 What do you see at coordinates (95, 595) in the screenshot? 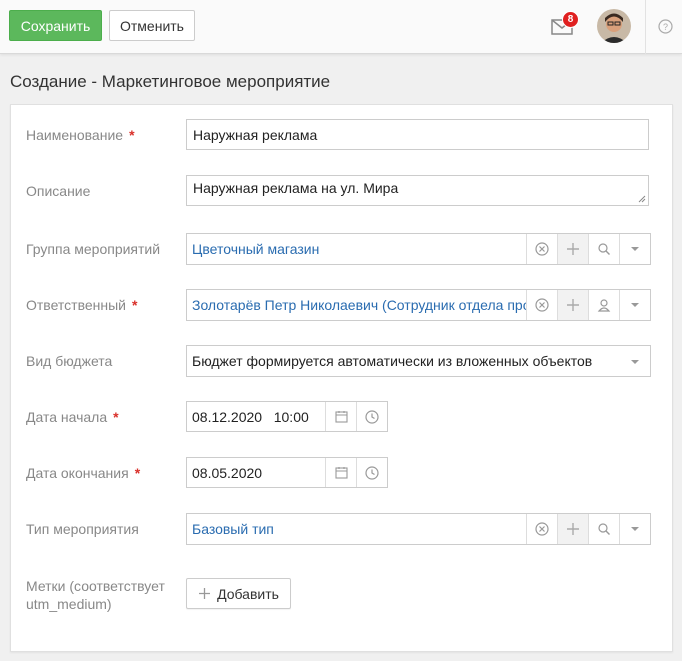
I see `tags-label: Метки (соответствует utm_medium)` at bounding box center [95, 595].